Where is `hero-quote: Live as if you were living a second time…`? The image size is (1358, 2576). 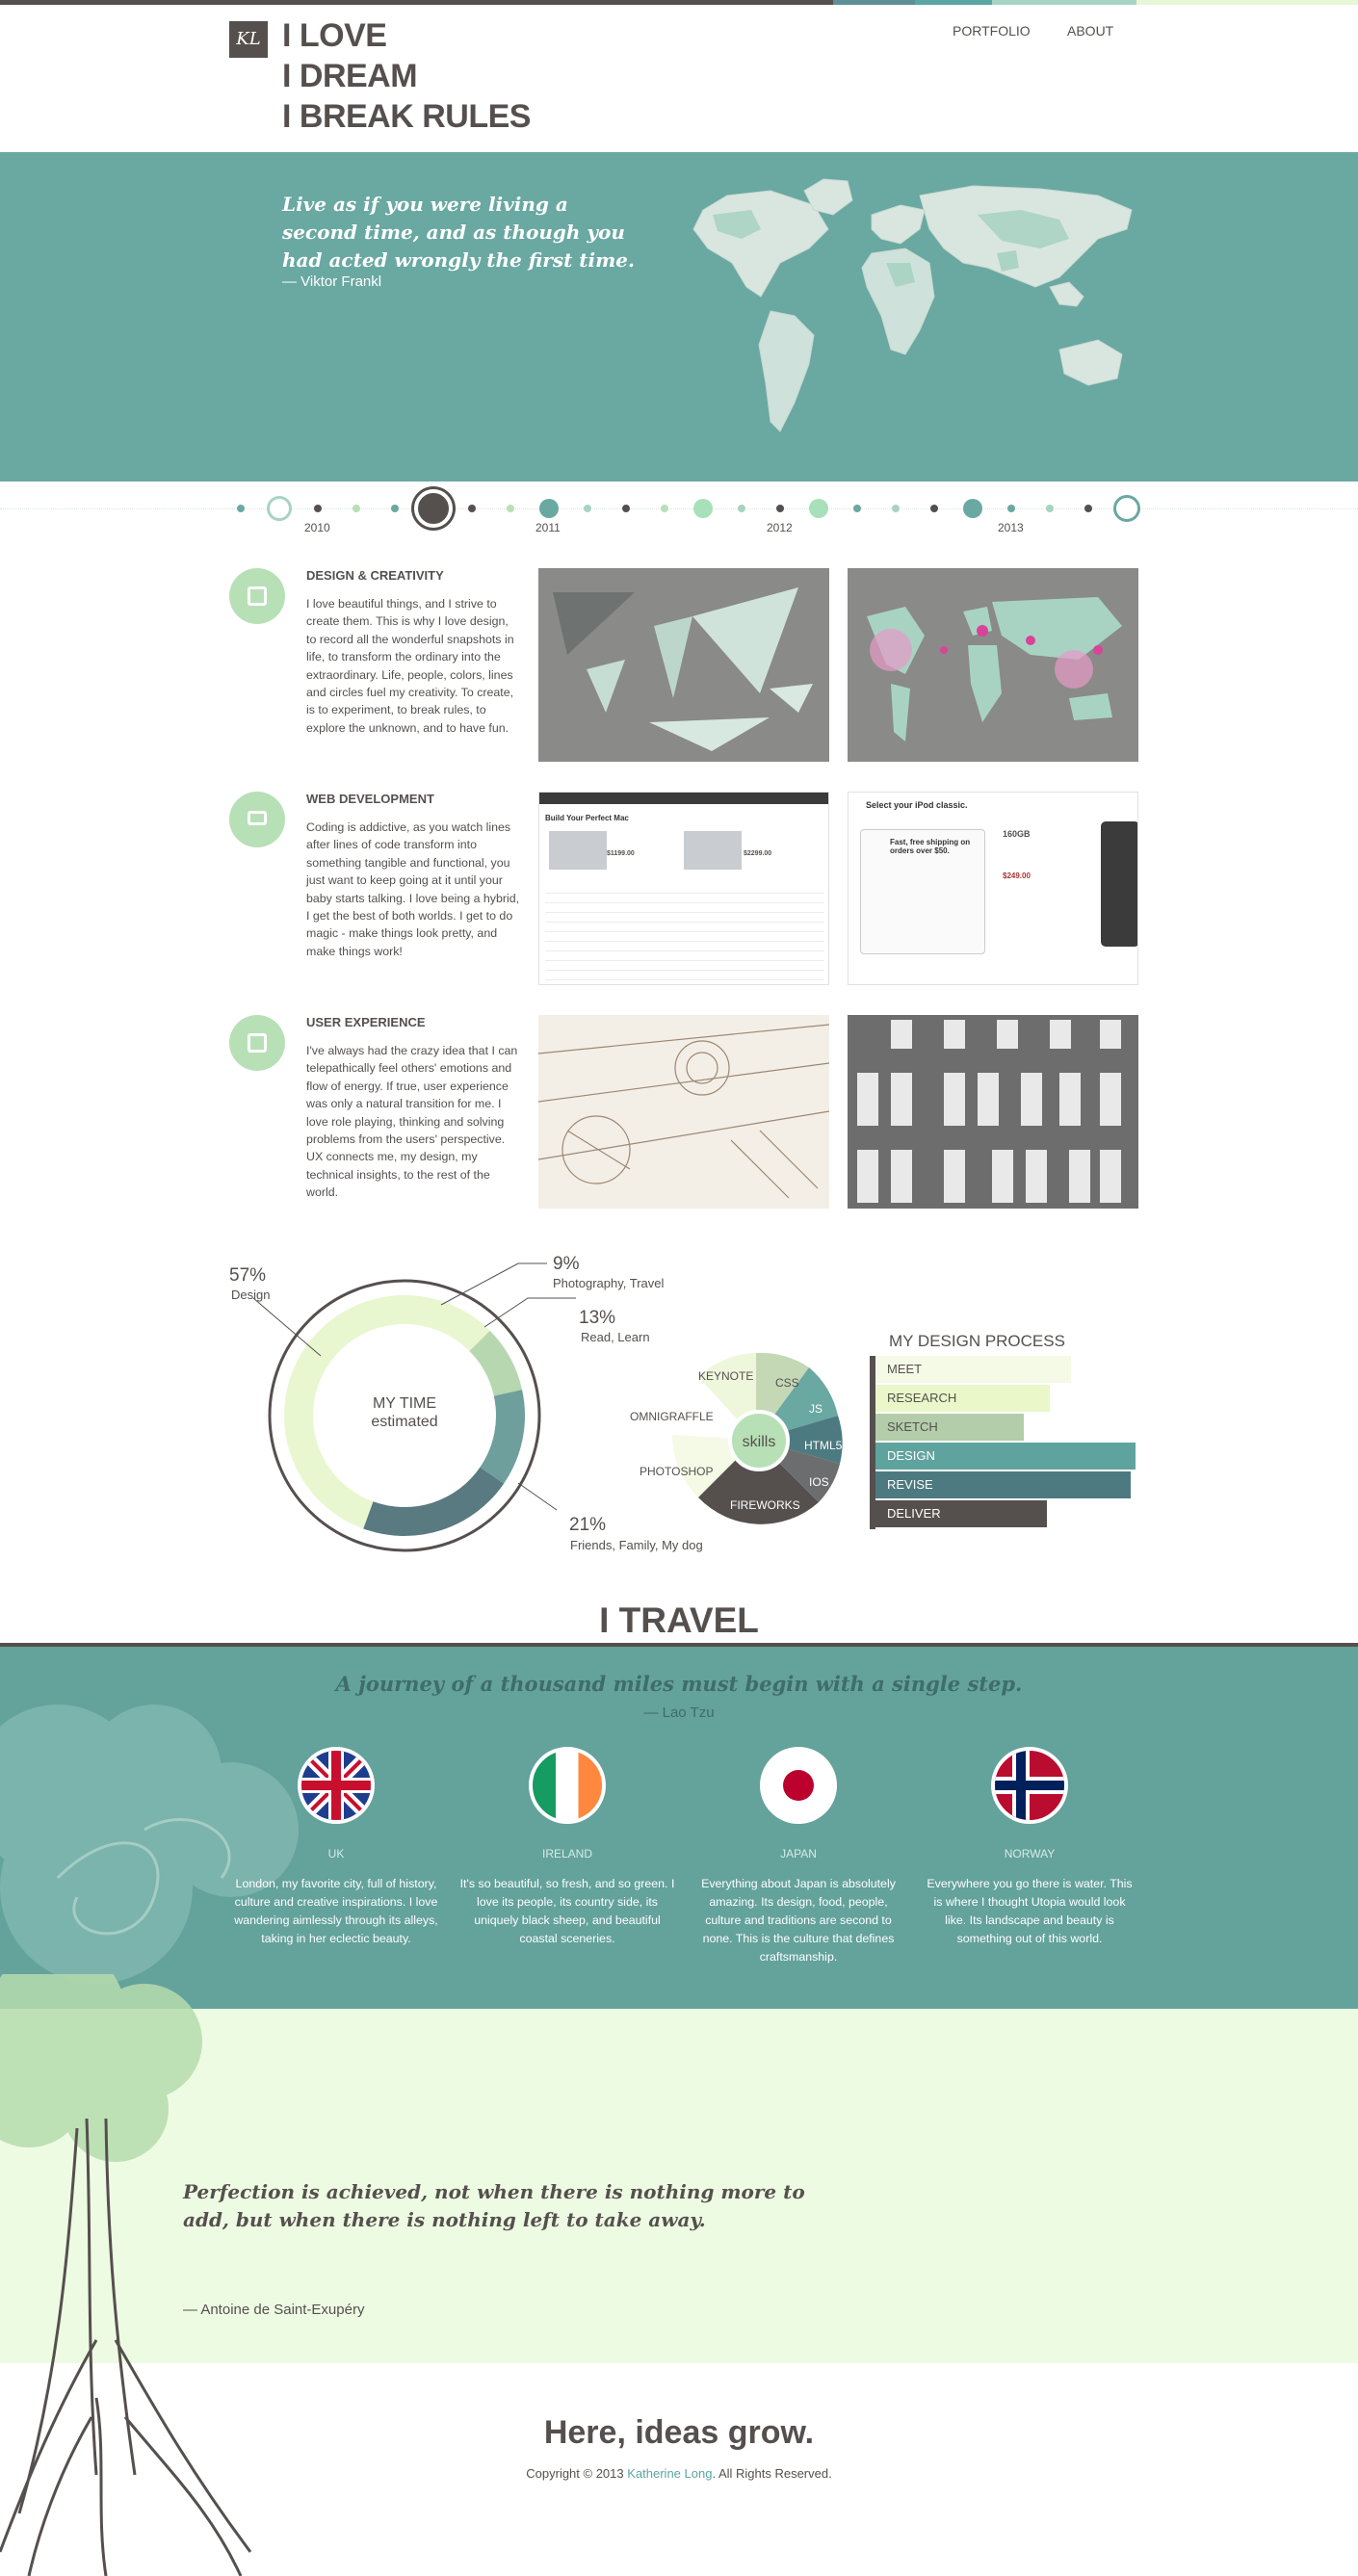 hero-quote: Live as if you were living a second time… is located at coordinates (458, 232).